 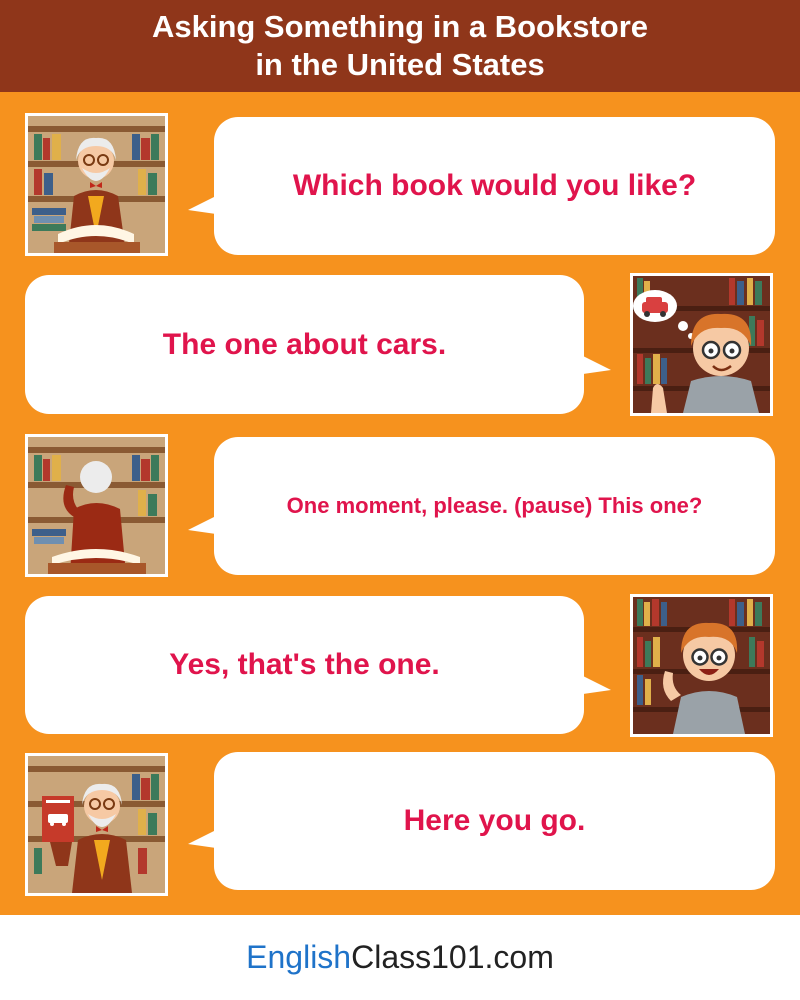 I want to click on dialogue-line-3: One moment, please. (pause) This one?, so click(x=494, y=505).